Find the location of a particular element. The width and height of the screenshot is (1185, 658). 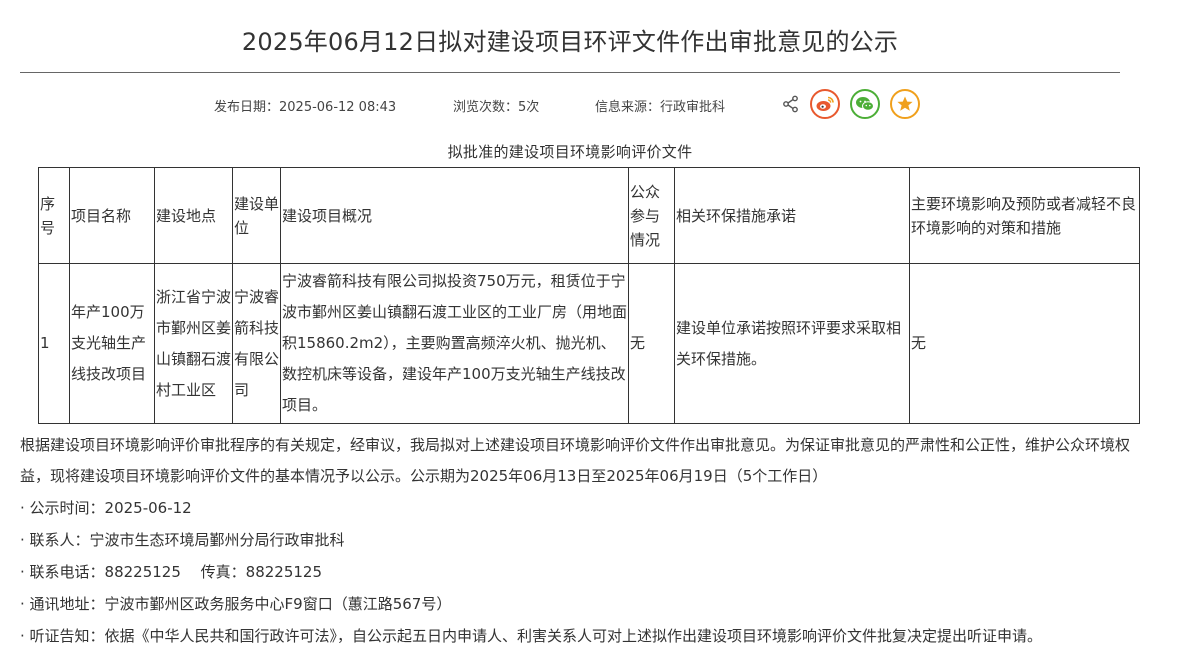

title-divider is located at coordinates (570, 72).